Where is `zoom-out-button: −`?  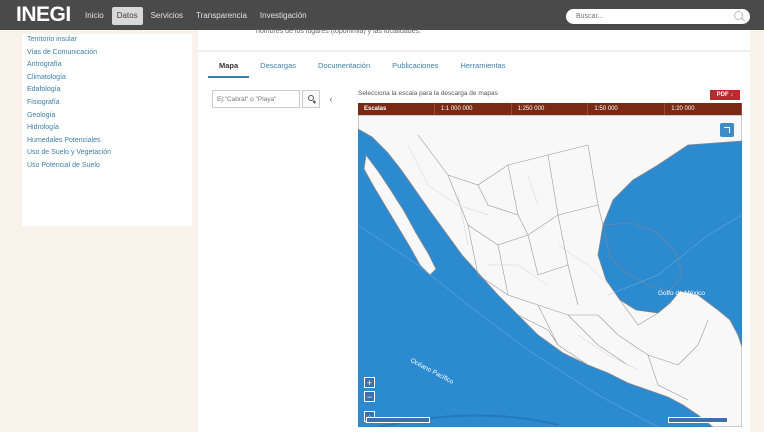
zoom-out-button: − is located at coordinates (369, 396).